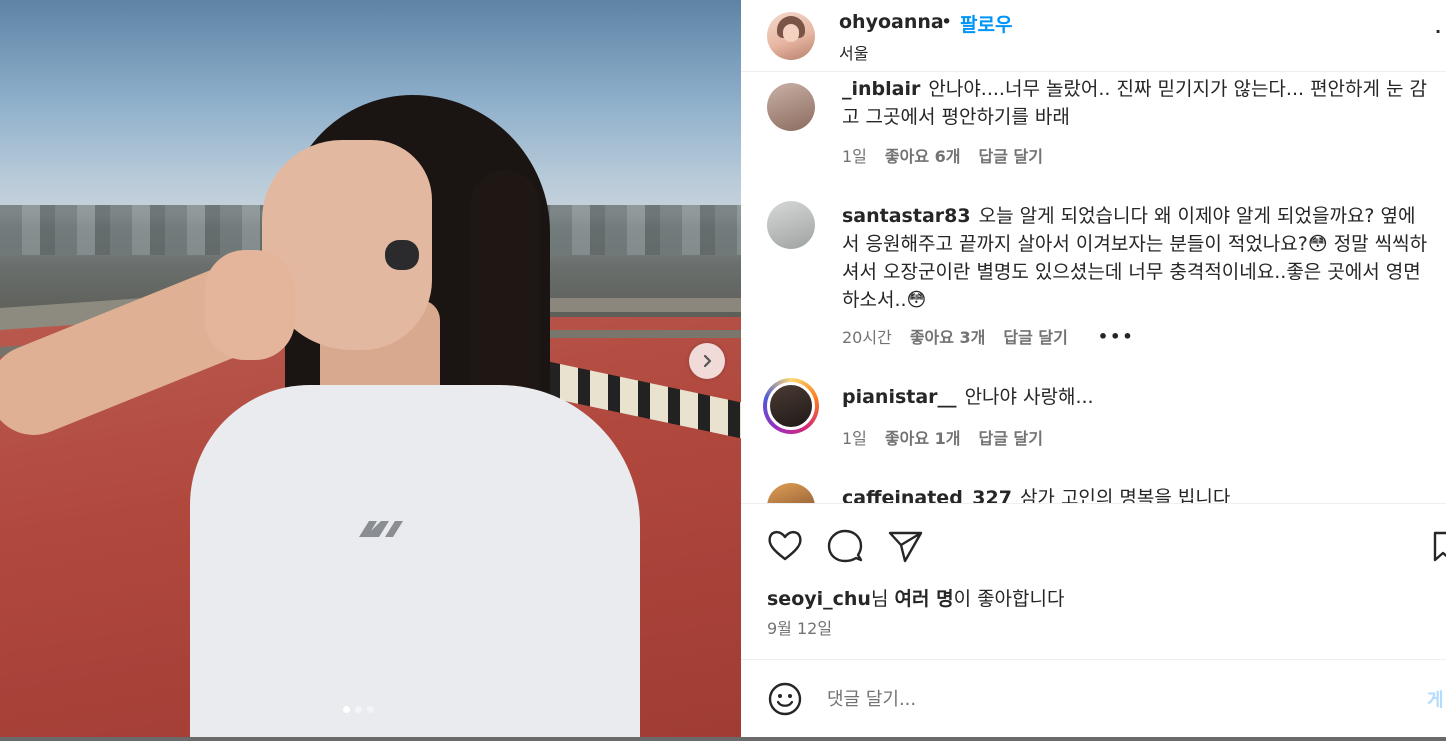 The image size is (1446, 741). Describe the element at coordinates (250, 305) in the screenshot. I see `photo-hand` at that location.